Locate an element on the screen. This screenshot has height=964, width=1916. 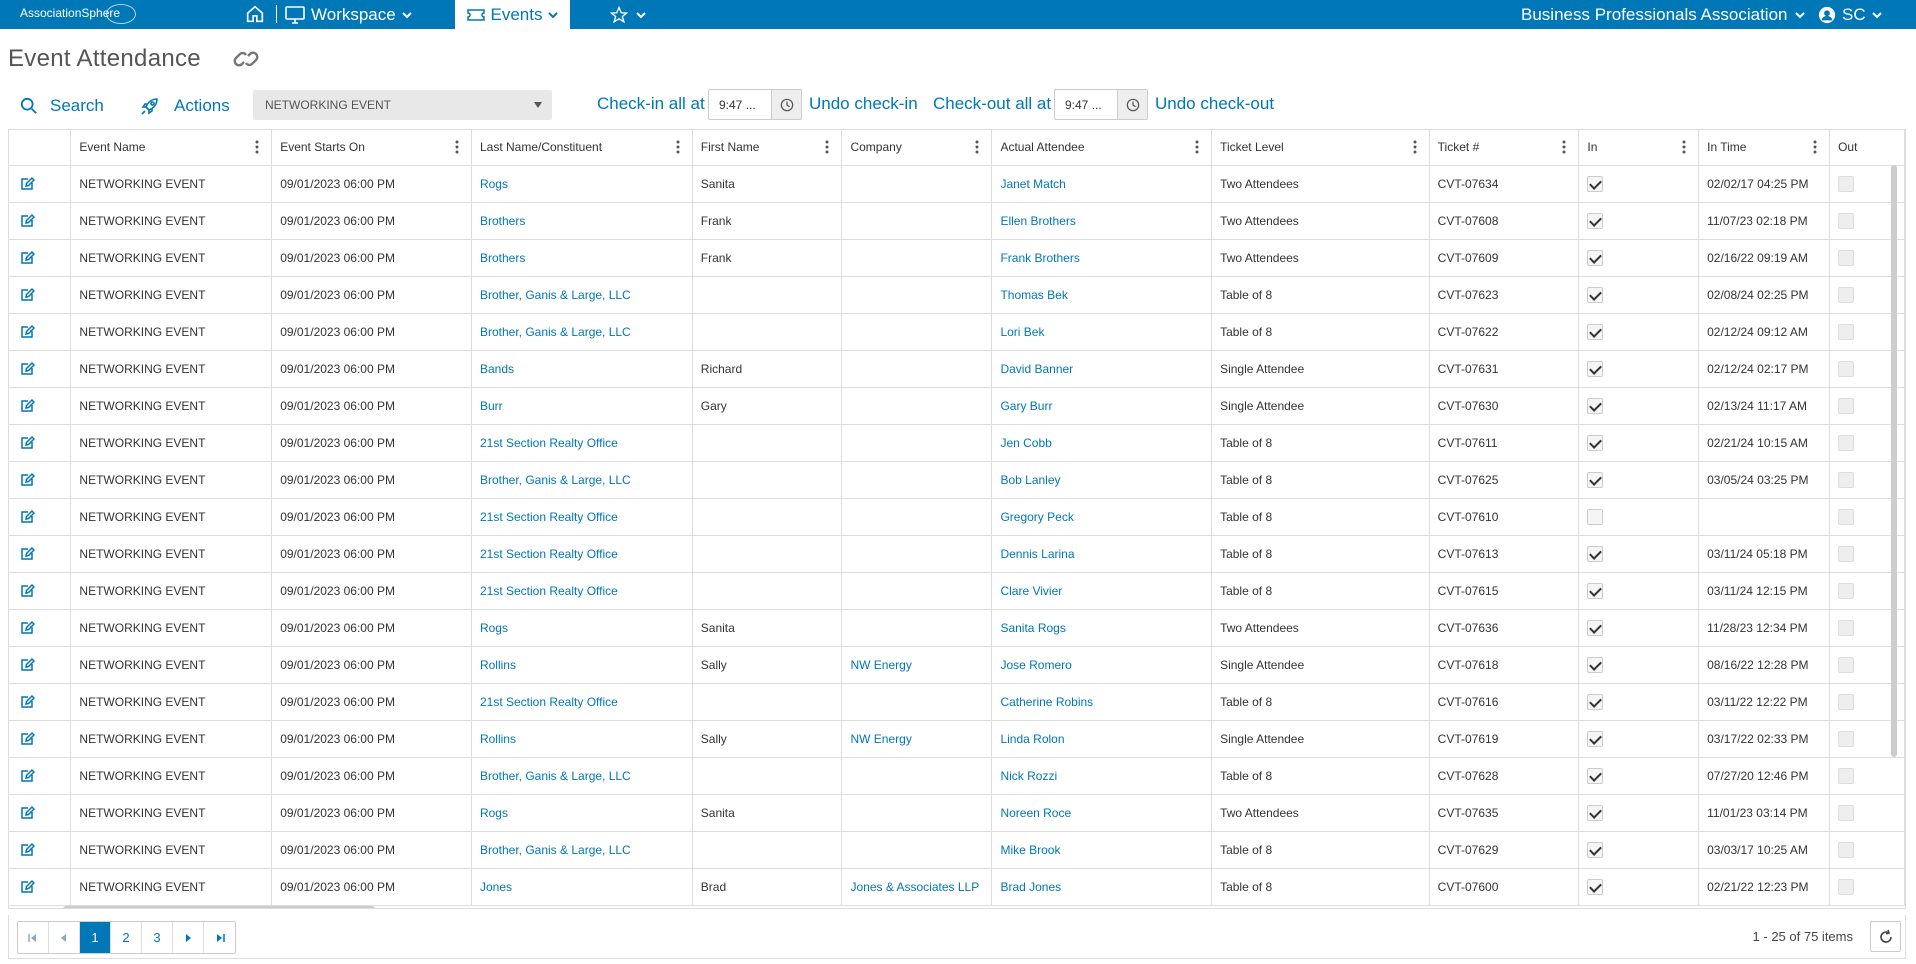
actual-attendee-link: Brad Jones is located at coordinates (1102, 887).